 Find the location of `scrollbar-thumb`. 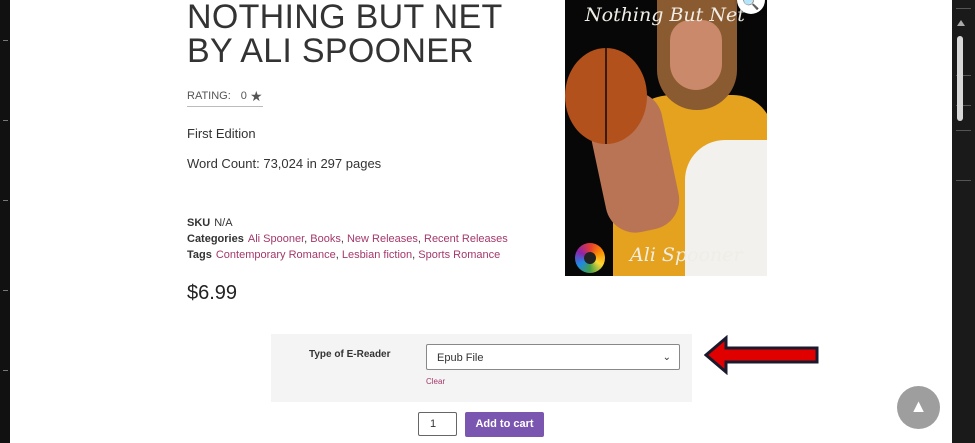

scrollbar-thumb is located at coordinates (960, 78).